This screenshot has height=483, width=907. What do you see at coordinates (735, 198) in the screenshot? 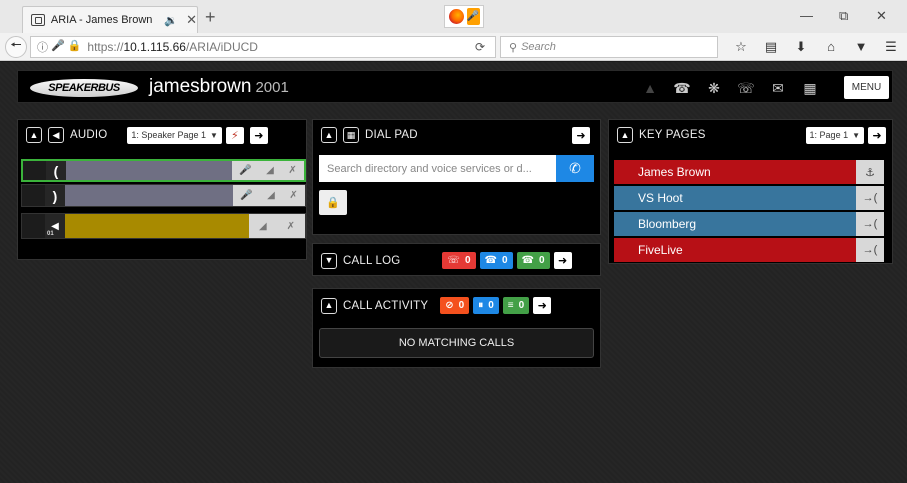
I see `key-name: VS Hoot` at bounding box center [735, 198].